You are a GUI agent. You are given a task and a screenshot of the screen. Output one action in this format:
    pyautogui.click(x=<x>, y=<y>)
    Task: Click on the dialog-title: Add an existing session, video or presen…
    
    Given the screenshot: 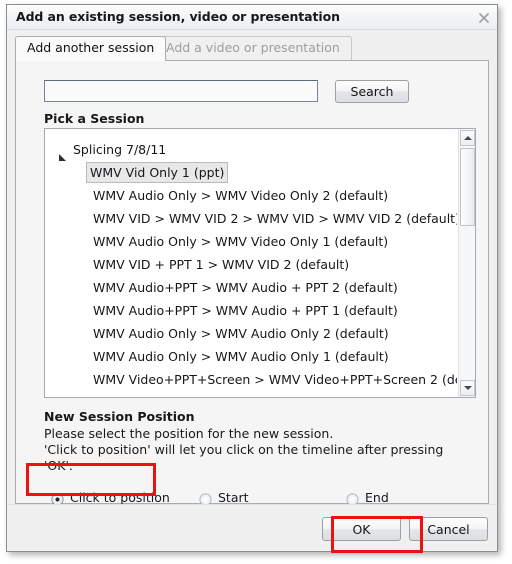 What is the action you would take?
    pyautogui.click(x=178, y=16)
    